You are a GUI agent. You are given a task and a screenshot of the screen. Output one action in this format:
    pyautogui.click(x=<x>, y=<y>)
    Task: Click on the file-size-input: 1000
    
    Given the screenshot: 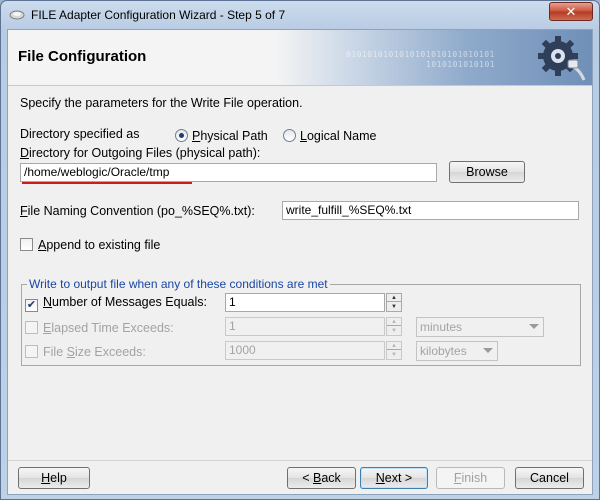 What is the action you would take?
    pyautogui.click(x=305, y=350)
    